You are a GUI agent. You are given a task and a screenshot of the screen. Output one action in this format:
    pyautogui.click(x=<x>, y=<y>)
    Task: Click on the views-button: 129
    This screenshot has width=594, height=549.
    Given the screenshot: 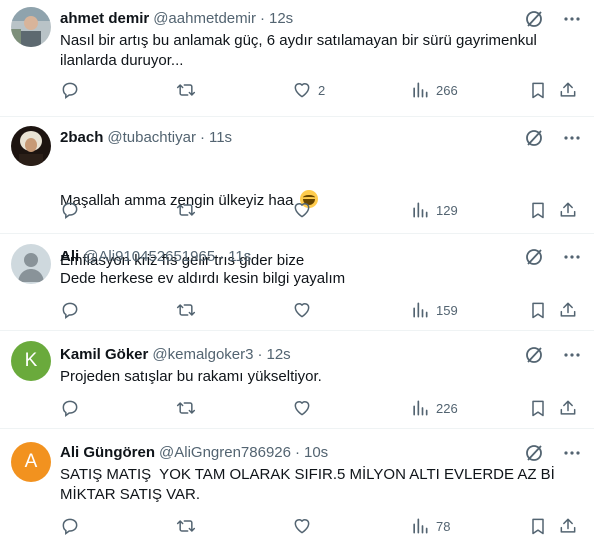 What is the action you would take?
    pyautogui.click(x=434, y=210)
    